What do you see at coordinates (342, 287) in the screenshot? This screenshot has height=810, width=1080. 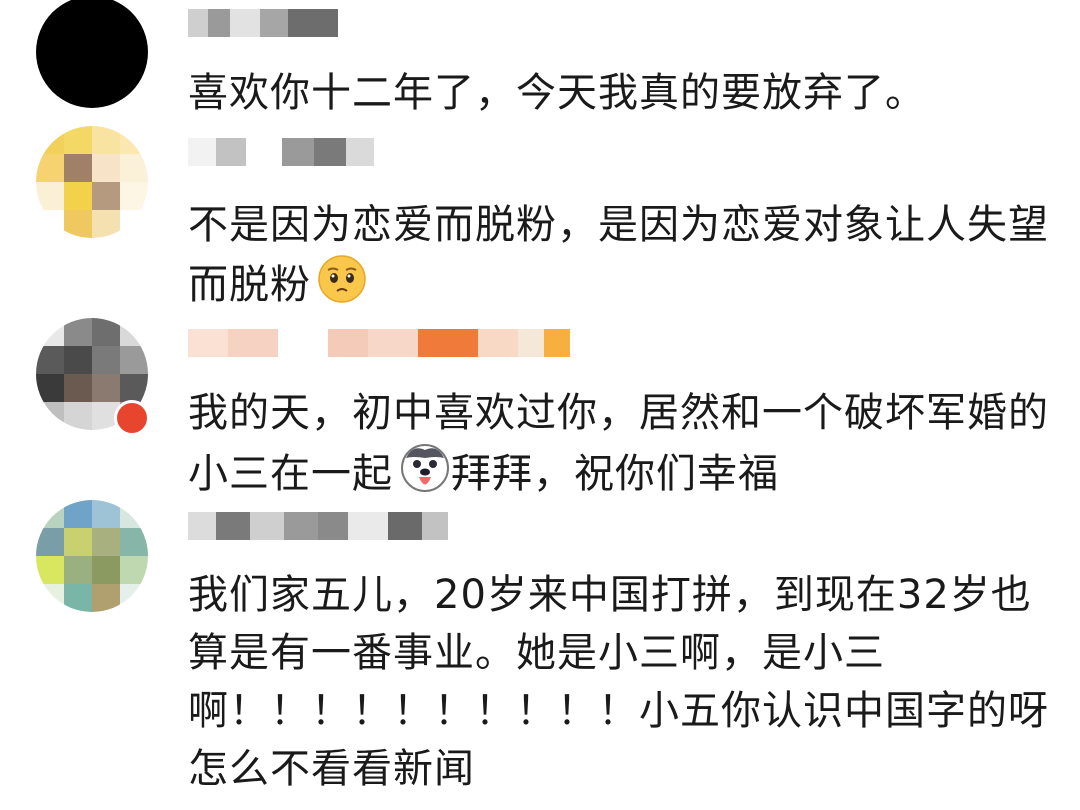 I see `pleading-face-icon` at bounding box center [342, 287].